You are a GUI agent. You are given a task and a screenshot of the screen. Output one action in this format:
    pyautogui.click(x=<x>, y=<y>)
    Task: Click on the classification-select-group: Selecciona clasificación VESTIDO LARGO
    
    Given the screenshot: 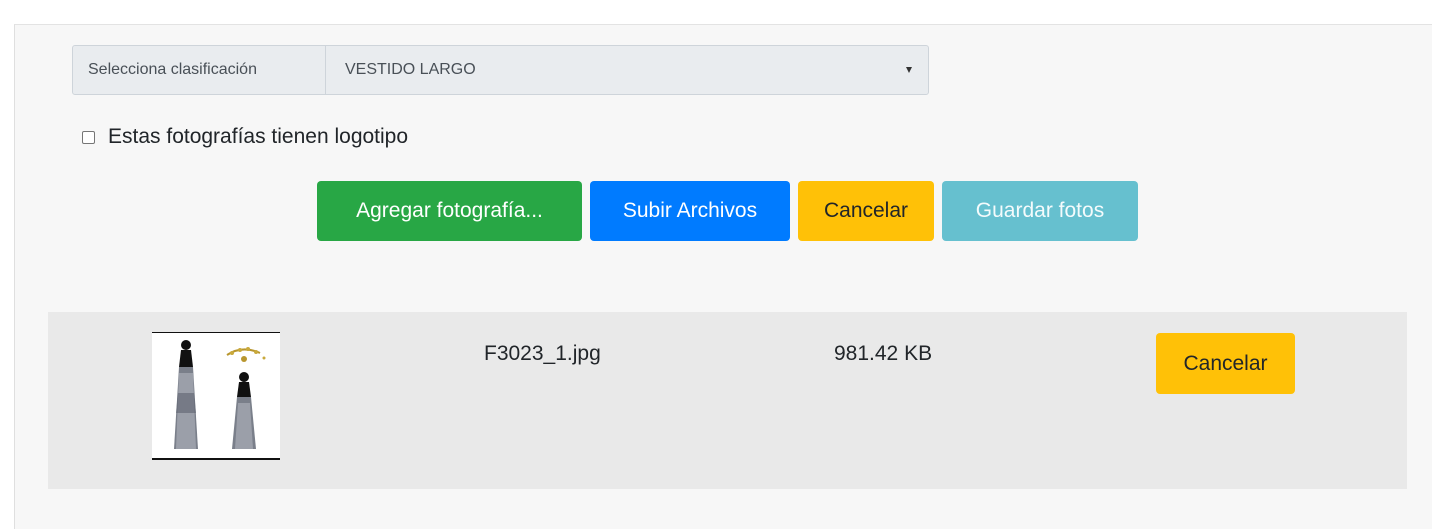 What is the action you would take?
    pyautogui.click(x=500, y=70)
    